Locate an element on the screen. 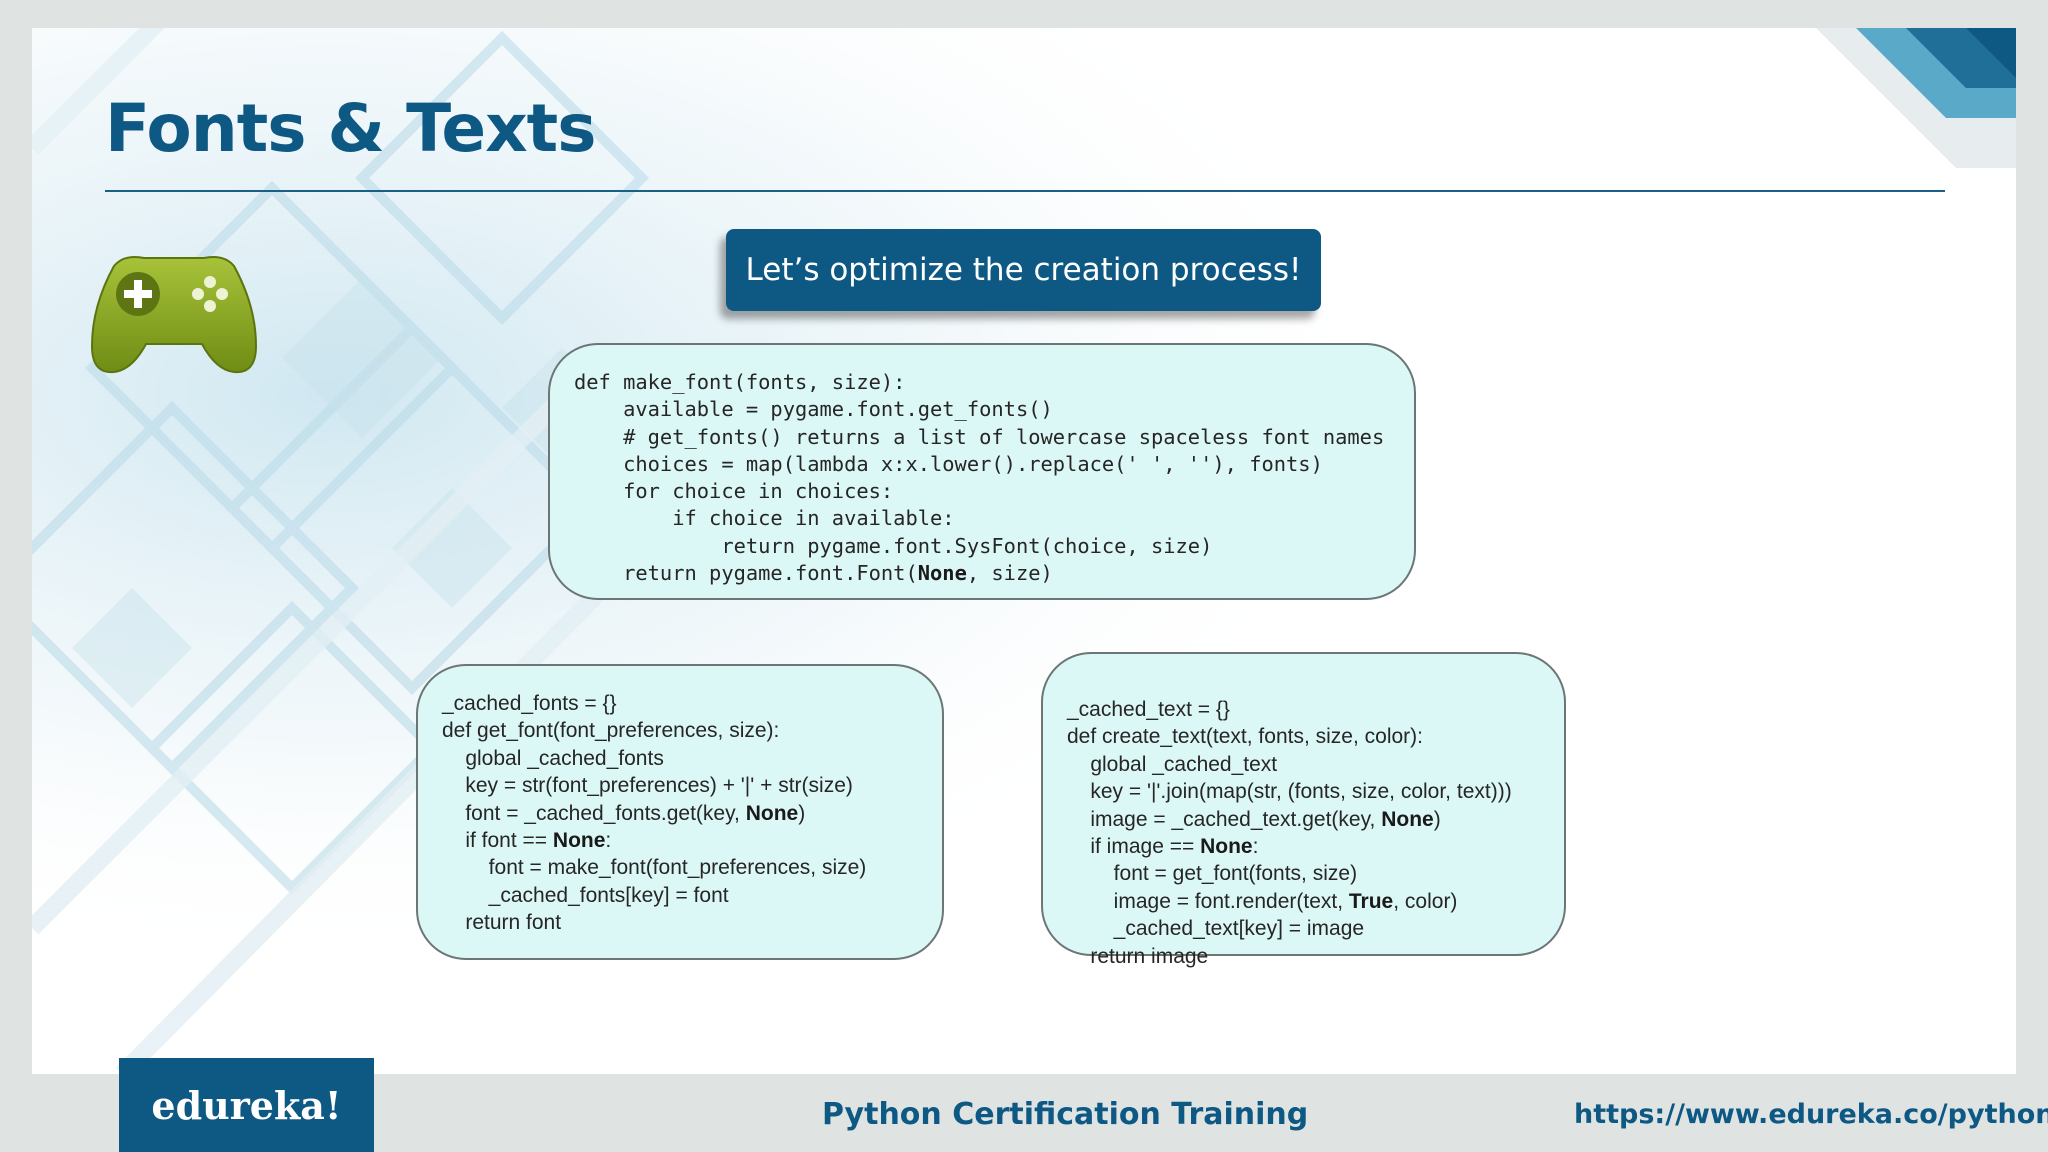  code-segment: global _cached_fonts is located at coordinates (553, 758).